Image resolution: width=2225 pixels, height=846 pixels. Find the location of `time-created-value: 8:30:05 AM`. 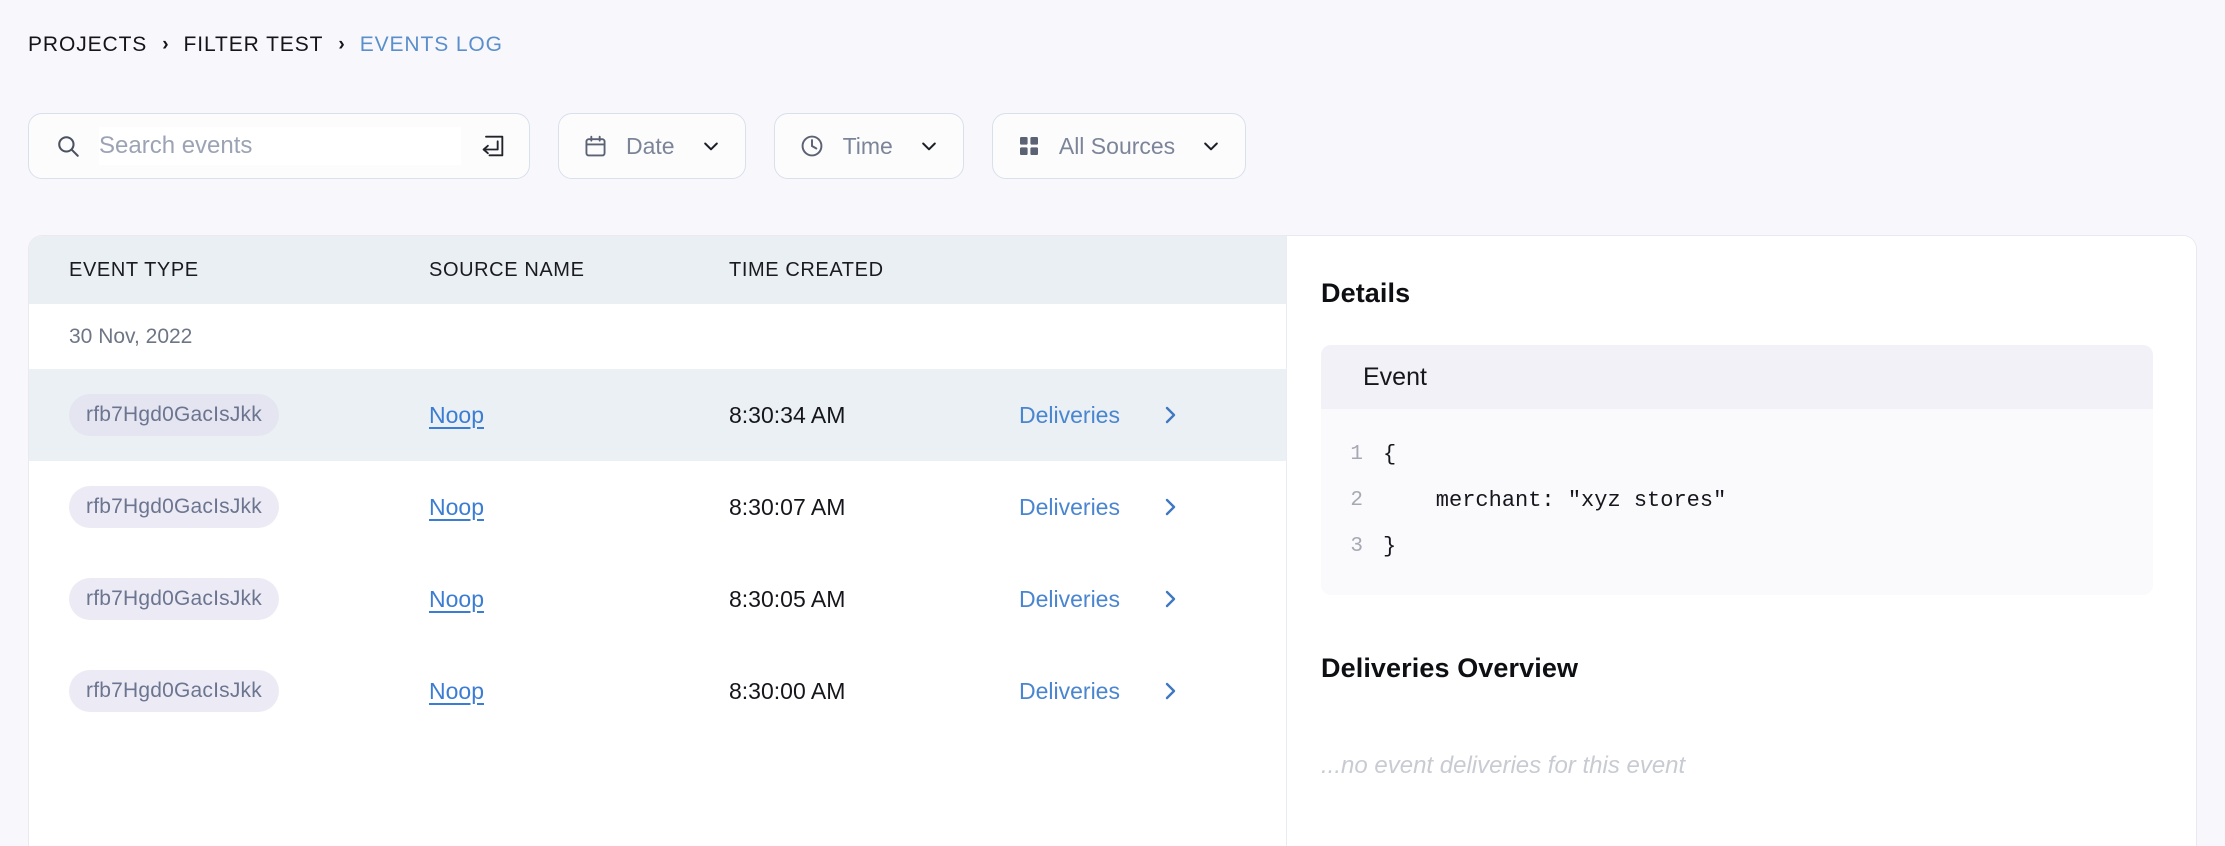

time-created-value: 8:30:05 AM is located at coordinates (787, 598).